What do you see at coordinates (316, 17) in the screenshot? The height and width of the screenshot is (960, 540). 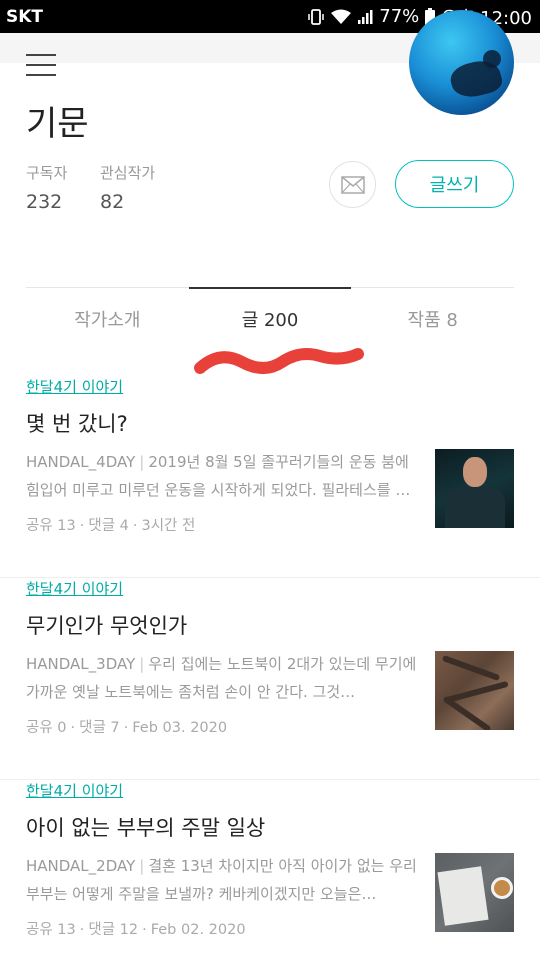 I see `vibrate-icon` at bounding box center [316, 17].